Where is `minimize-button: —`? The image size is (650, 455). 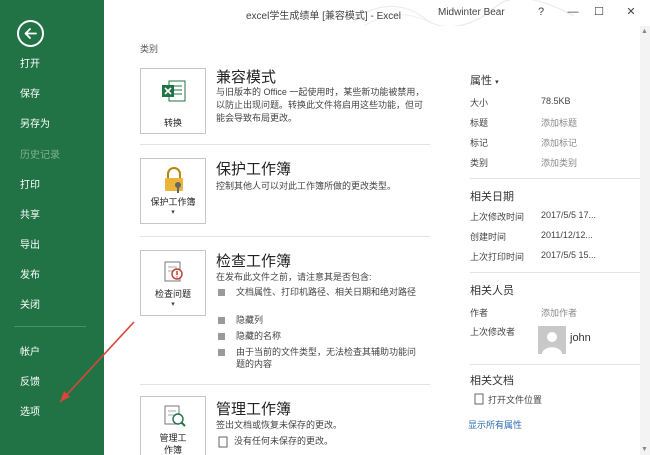 minimize-button: — is located at coordinates (573, 12).